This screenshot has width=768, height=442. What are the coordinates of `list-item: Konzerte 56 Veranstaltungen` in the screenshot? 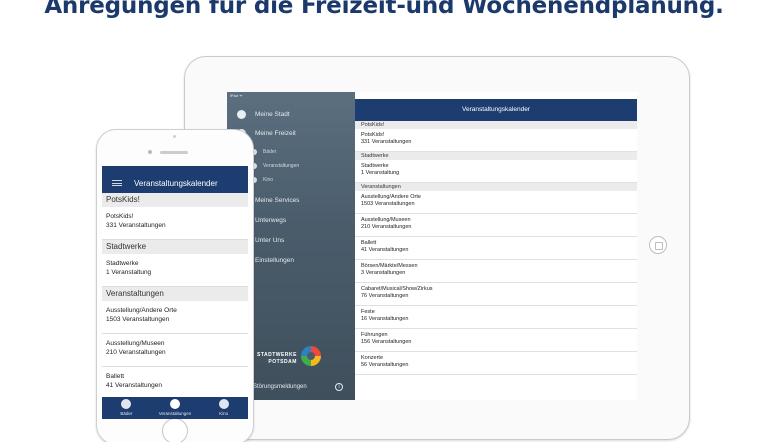 It's located at (496, 363).